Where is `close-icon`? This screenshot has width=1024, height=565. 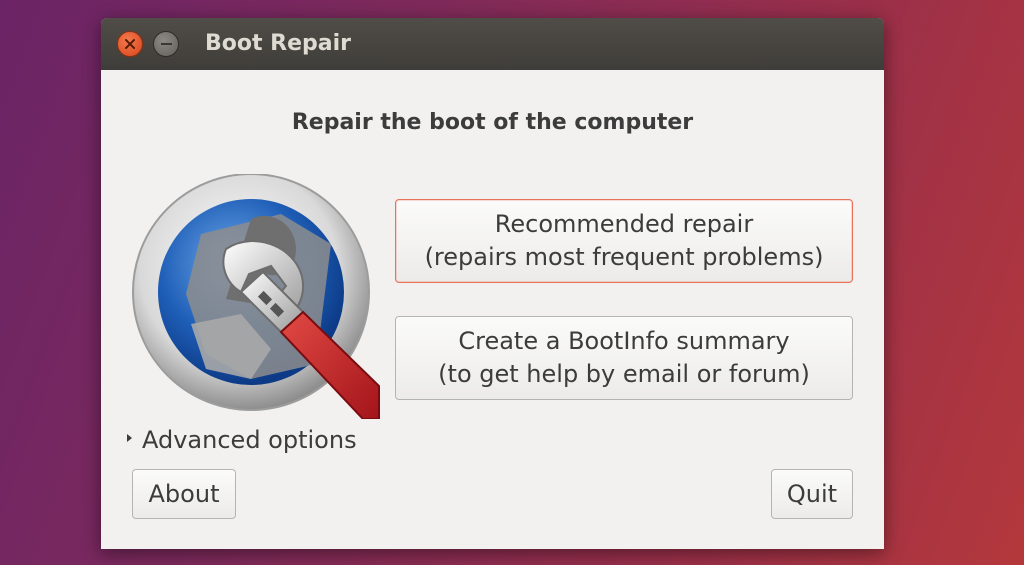 close-icon is located at coordinates (130, 44).